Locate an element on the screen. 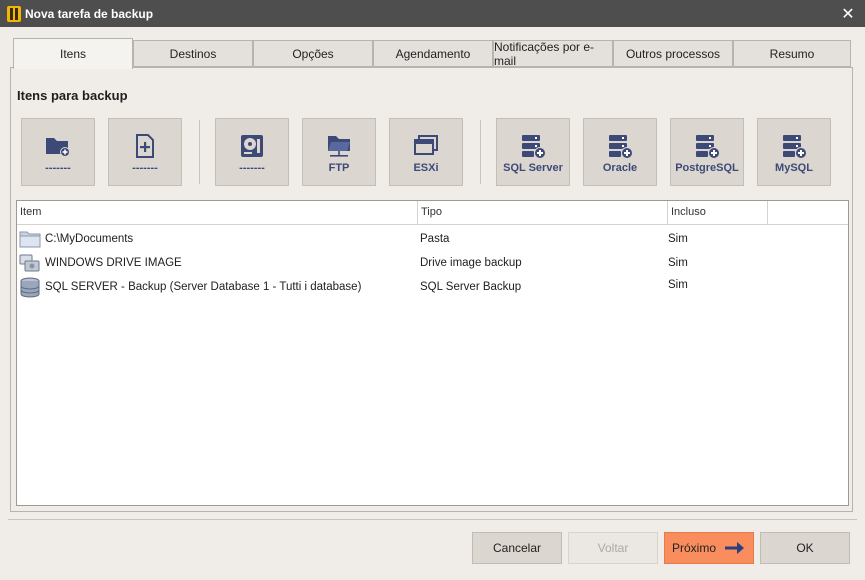 This screenshot has width=865, height=580. arrow-right-icon is located at coordinates (735, 548).